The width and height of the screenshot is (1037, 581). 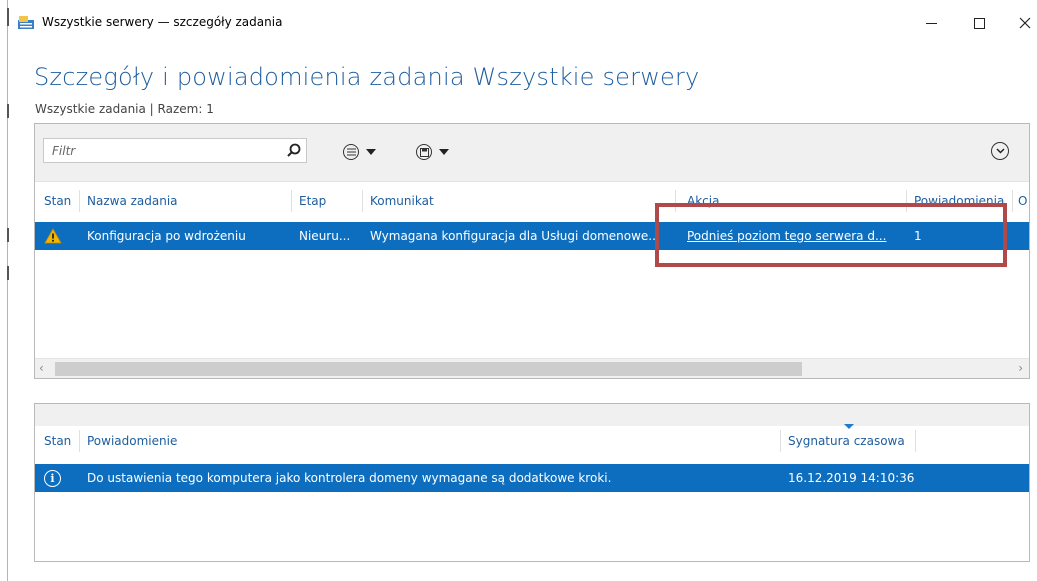 I want to click on column-header-notifications: Powiadomienia, so click(x=959, y=201).